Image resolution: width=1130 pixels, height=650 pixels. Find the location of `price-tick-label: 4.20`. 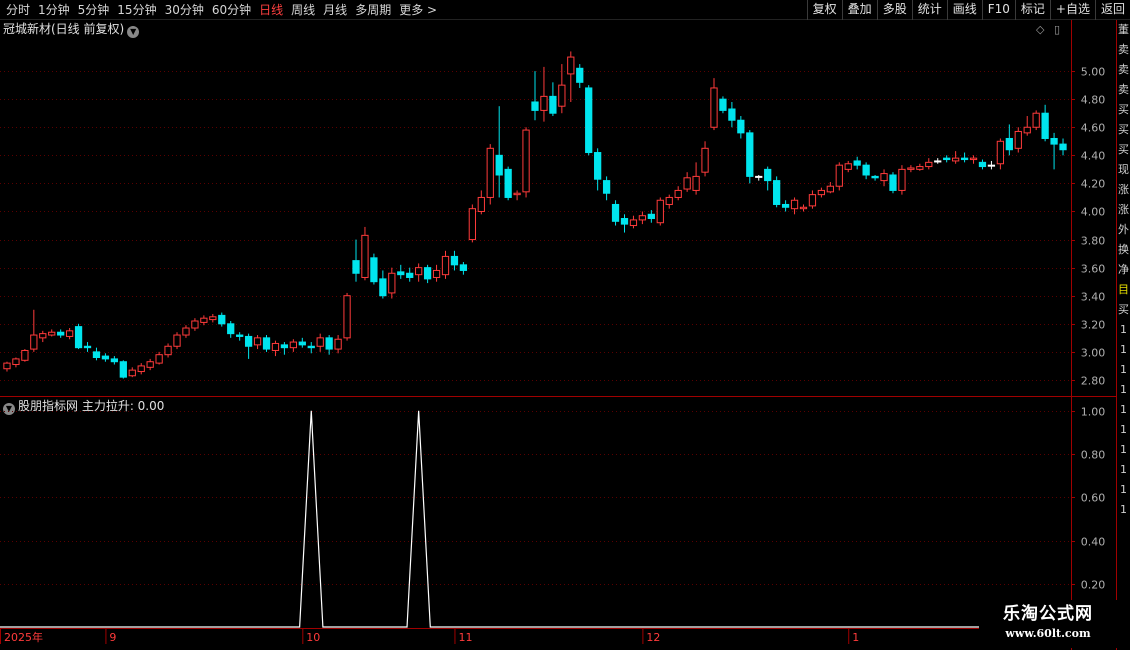

price-tick-label: 4.20 is located at coordinates (1093, 184).